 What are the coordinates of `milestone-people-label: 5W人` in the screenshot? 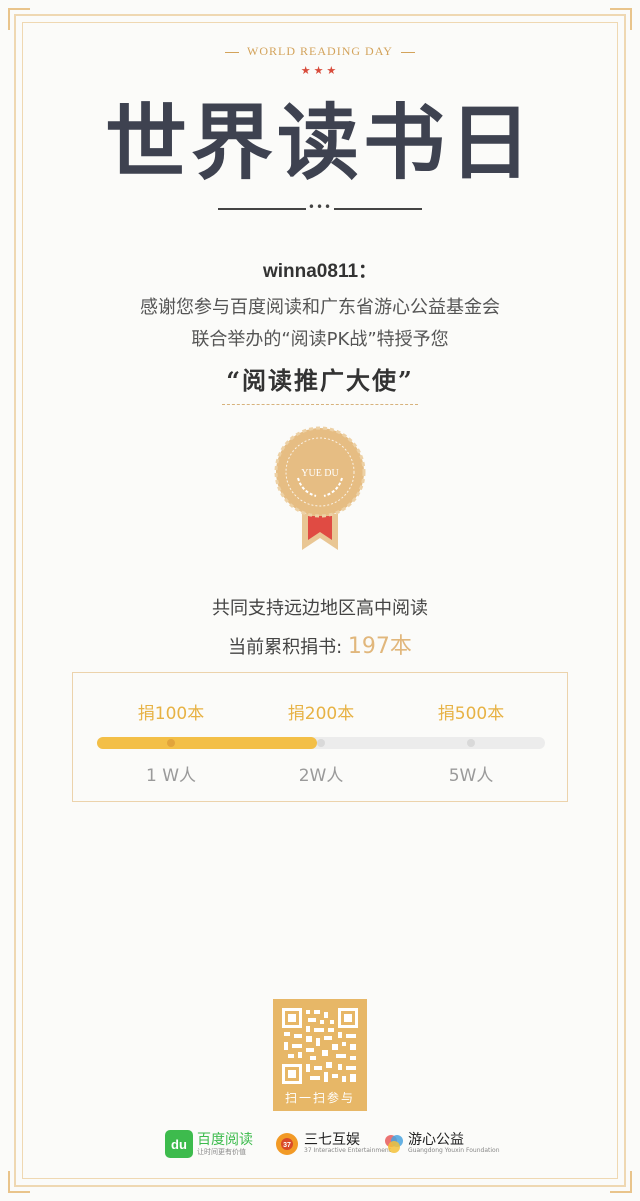 It's located at (471, 776).